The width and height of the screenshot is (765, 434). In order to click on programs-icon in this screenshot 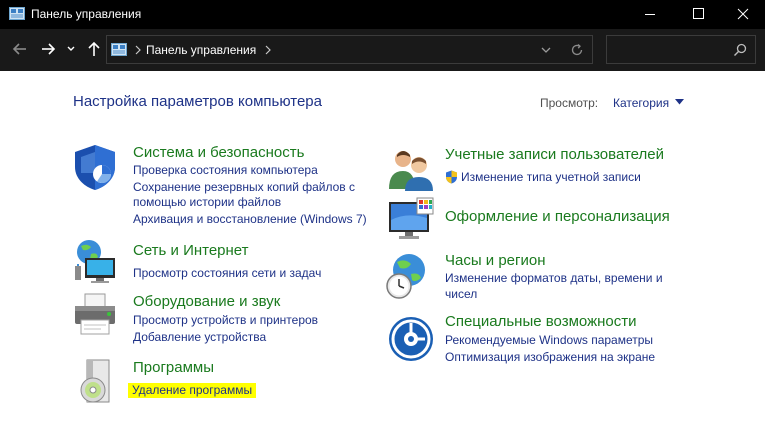, I will do `click(95, 382)`.